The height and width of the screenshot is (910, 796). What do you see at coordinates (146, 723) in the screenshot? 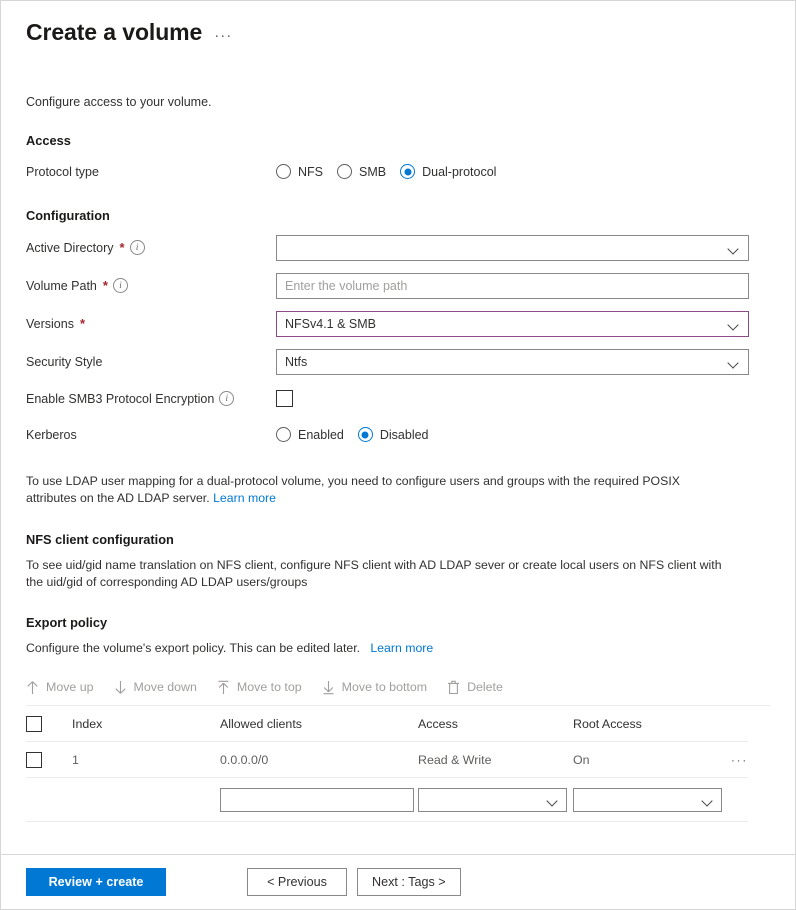
I see `column-header-index: Index` at bounding box center [146, 723].